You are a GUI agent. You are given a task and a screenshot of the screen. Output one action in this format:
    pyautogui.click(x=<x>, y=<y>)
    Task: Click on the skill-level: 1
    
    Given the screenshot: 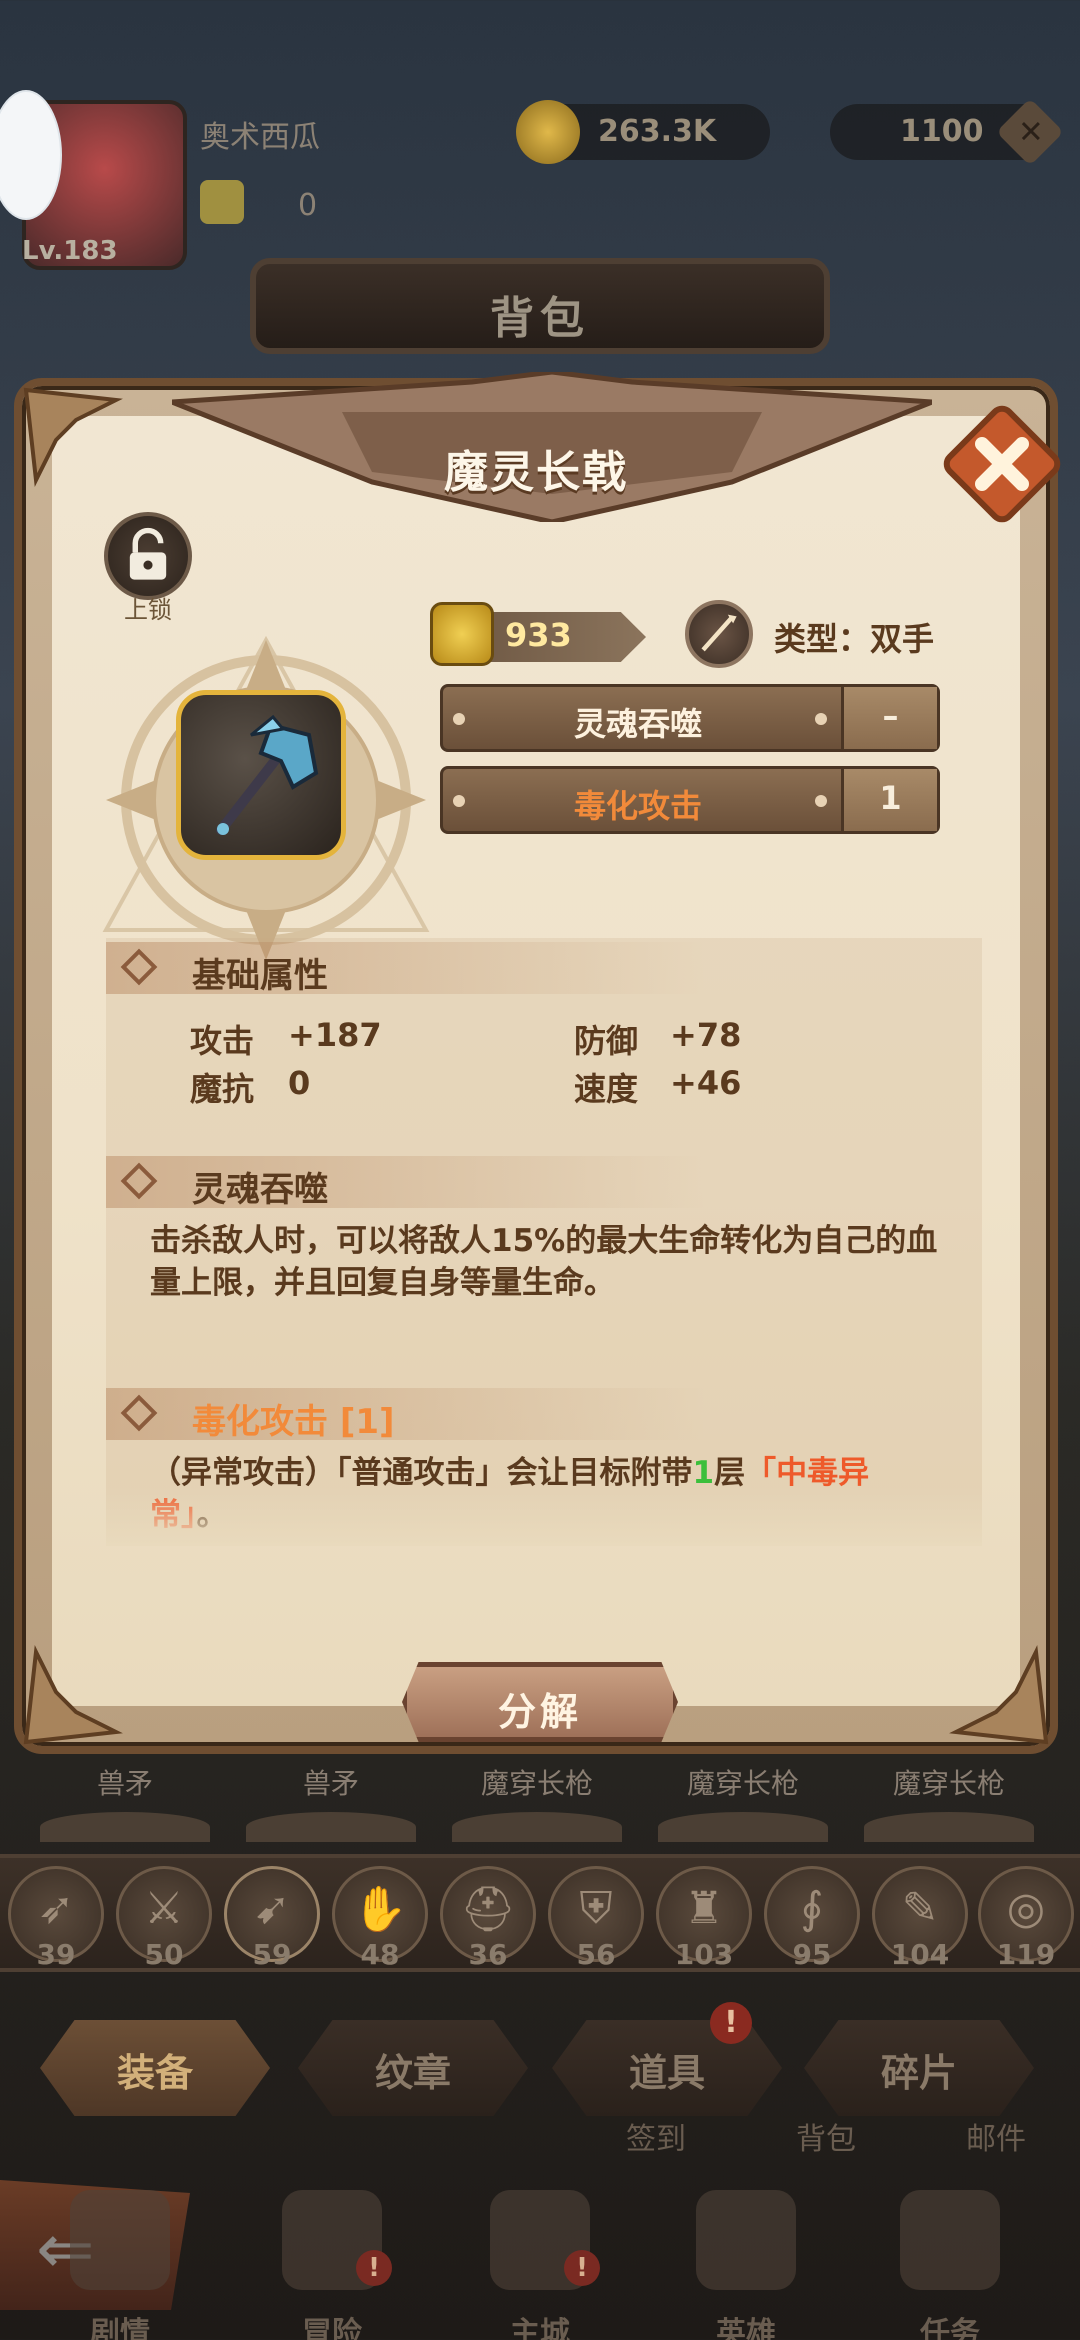 What is the action you would take?
    pyautogui.click(x=890, y=798)
    